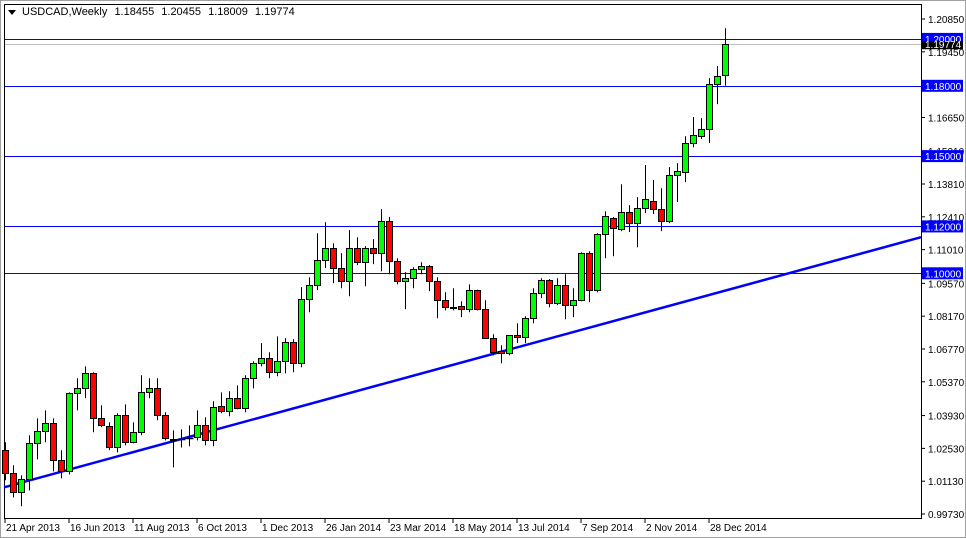 The image size is (966, 538). Describe the element at coordinates (946, 317) in the screenshot. I see `y-tick-label: 1.08170` at that location.